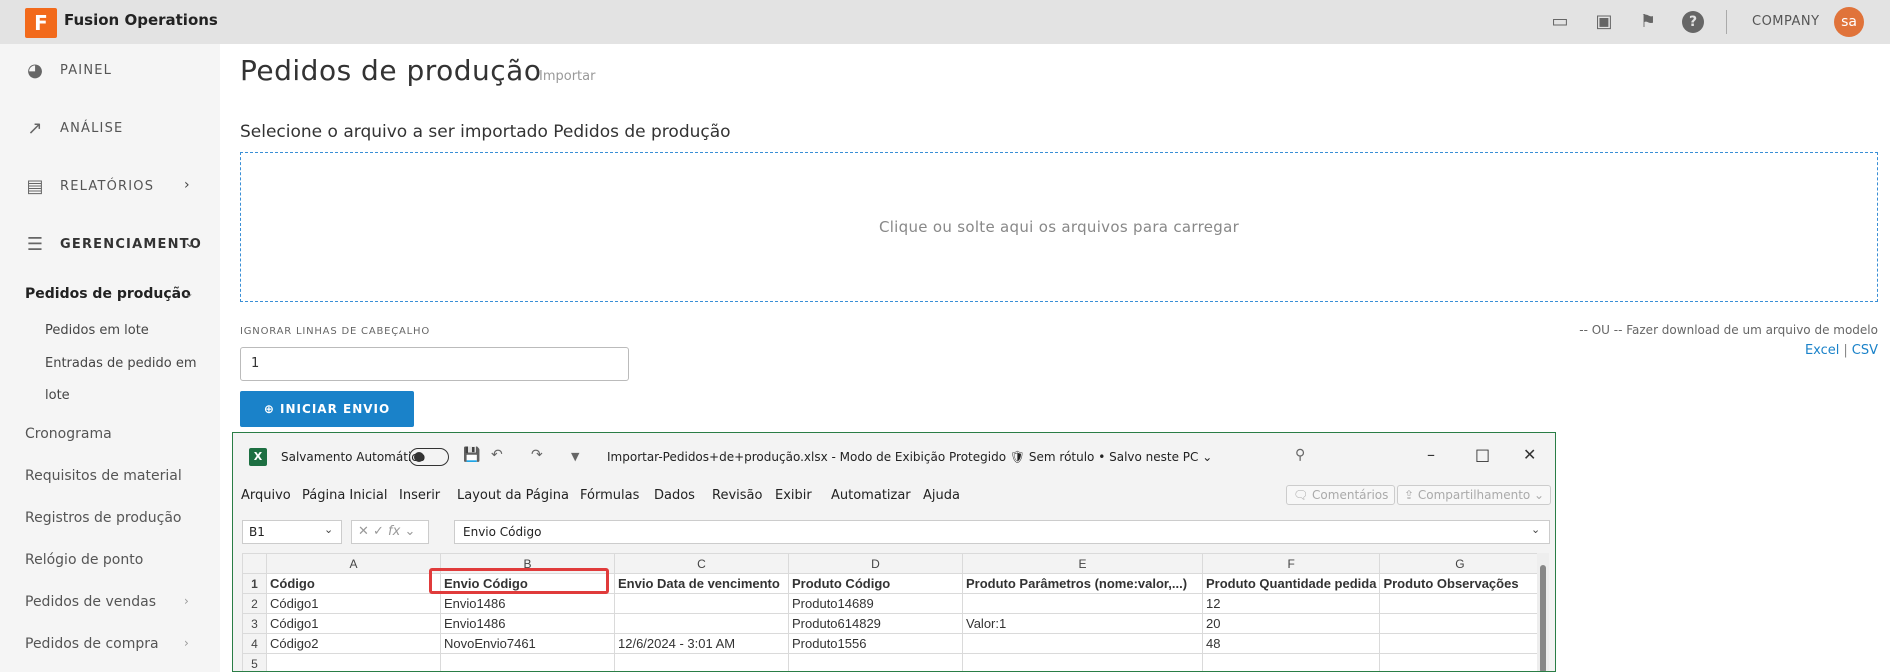  I want to click on cell: Produto Observações, so click(1460, 583).